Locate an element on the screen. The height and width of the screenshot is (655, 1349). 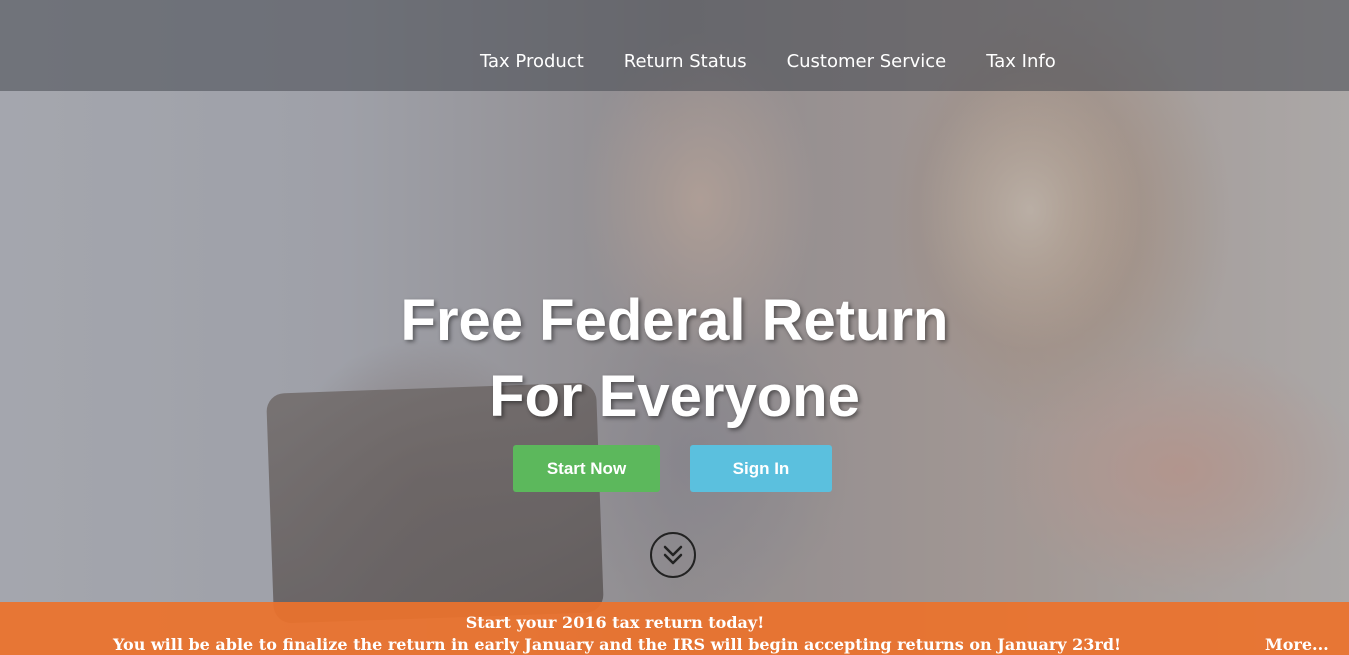
scroll-down-button is located at coordinates (673, 555).